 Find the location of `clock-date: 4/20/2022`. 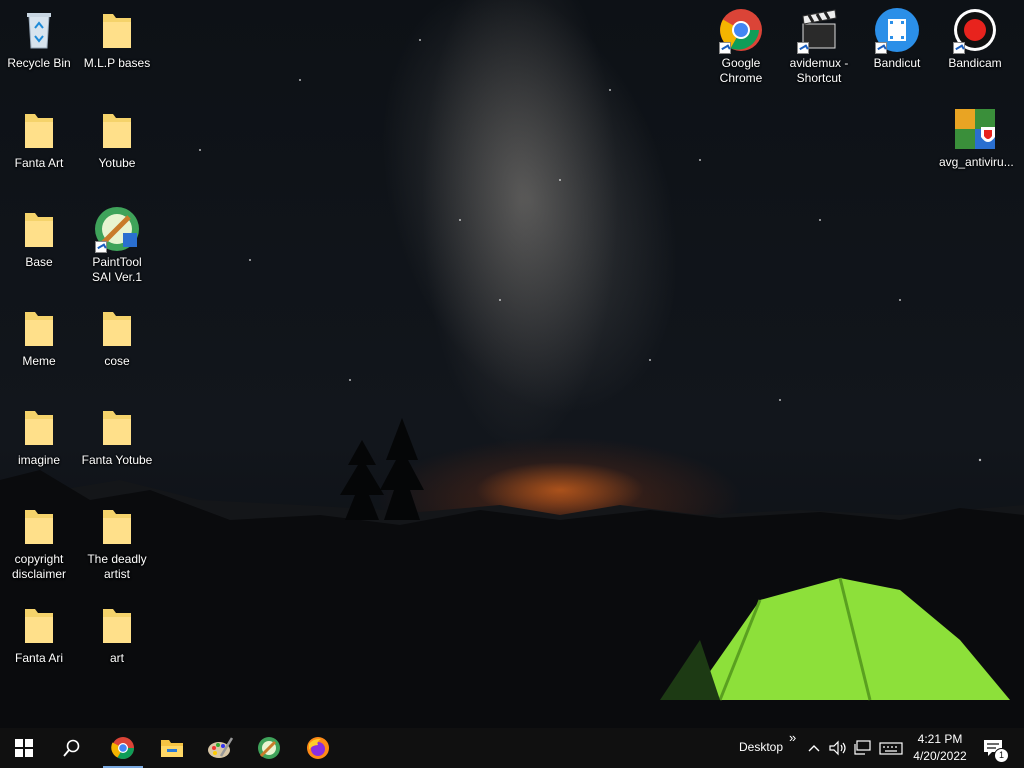

clock-date: 4/20/2022 is located at coordinates (940, 756).